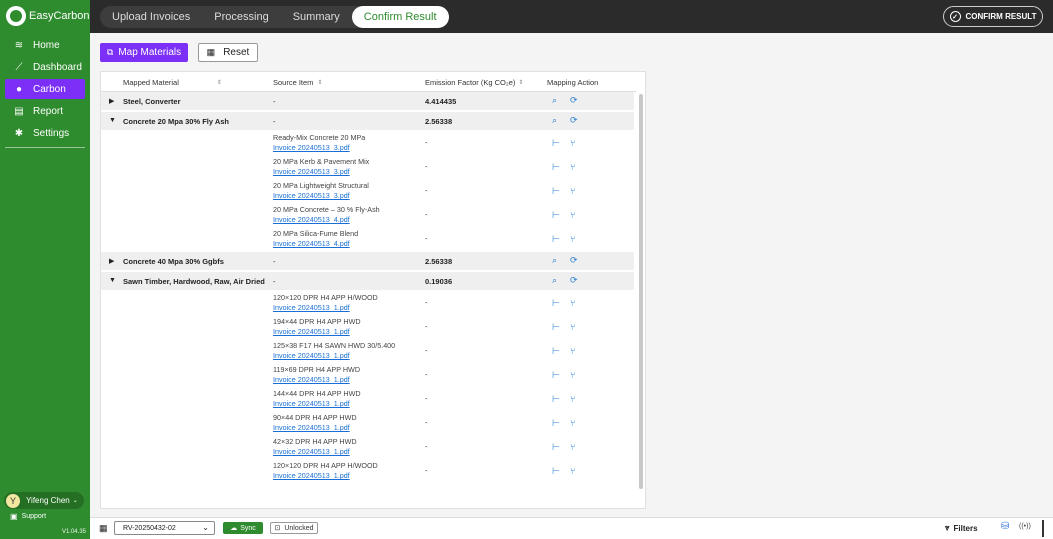 This screenshot has width=1053, height=539. Describe the element at coordinates (44, 500) in the screenshot. I see `user-menu: Y Yifeng Chen ⌄` at that location.